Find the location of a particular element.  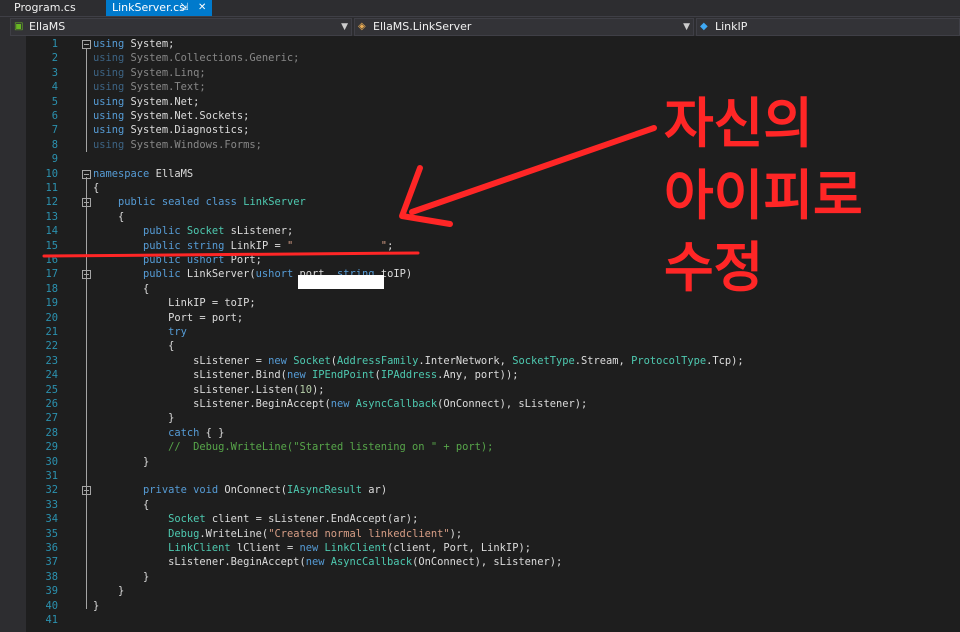

annotation-arrow-head is located at coordinates (426, 196).